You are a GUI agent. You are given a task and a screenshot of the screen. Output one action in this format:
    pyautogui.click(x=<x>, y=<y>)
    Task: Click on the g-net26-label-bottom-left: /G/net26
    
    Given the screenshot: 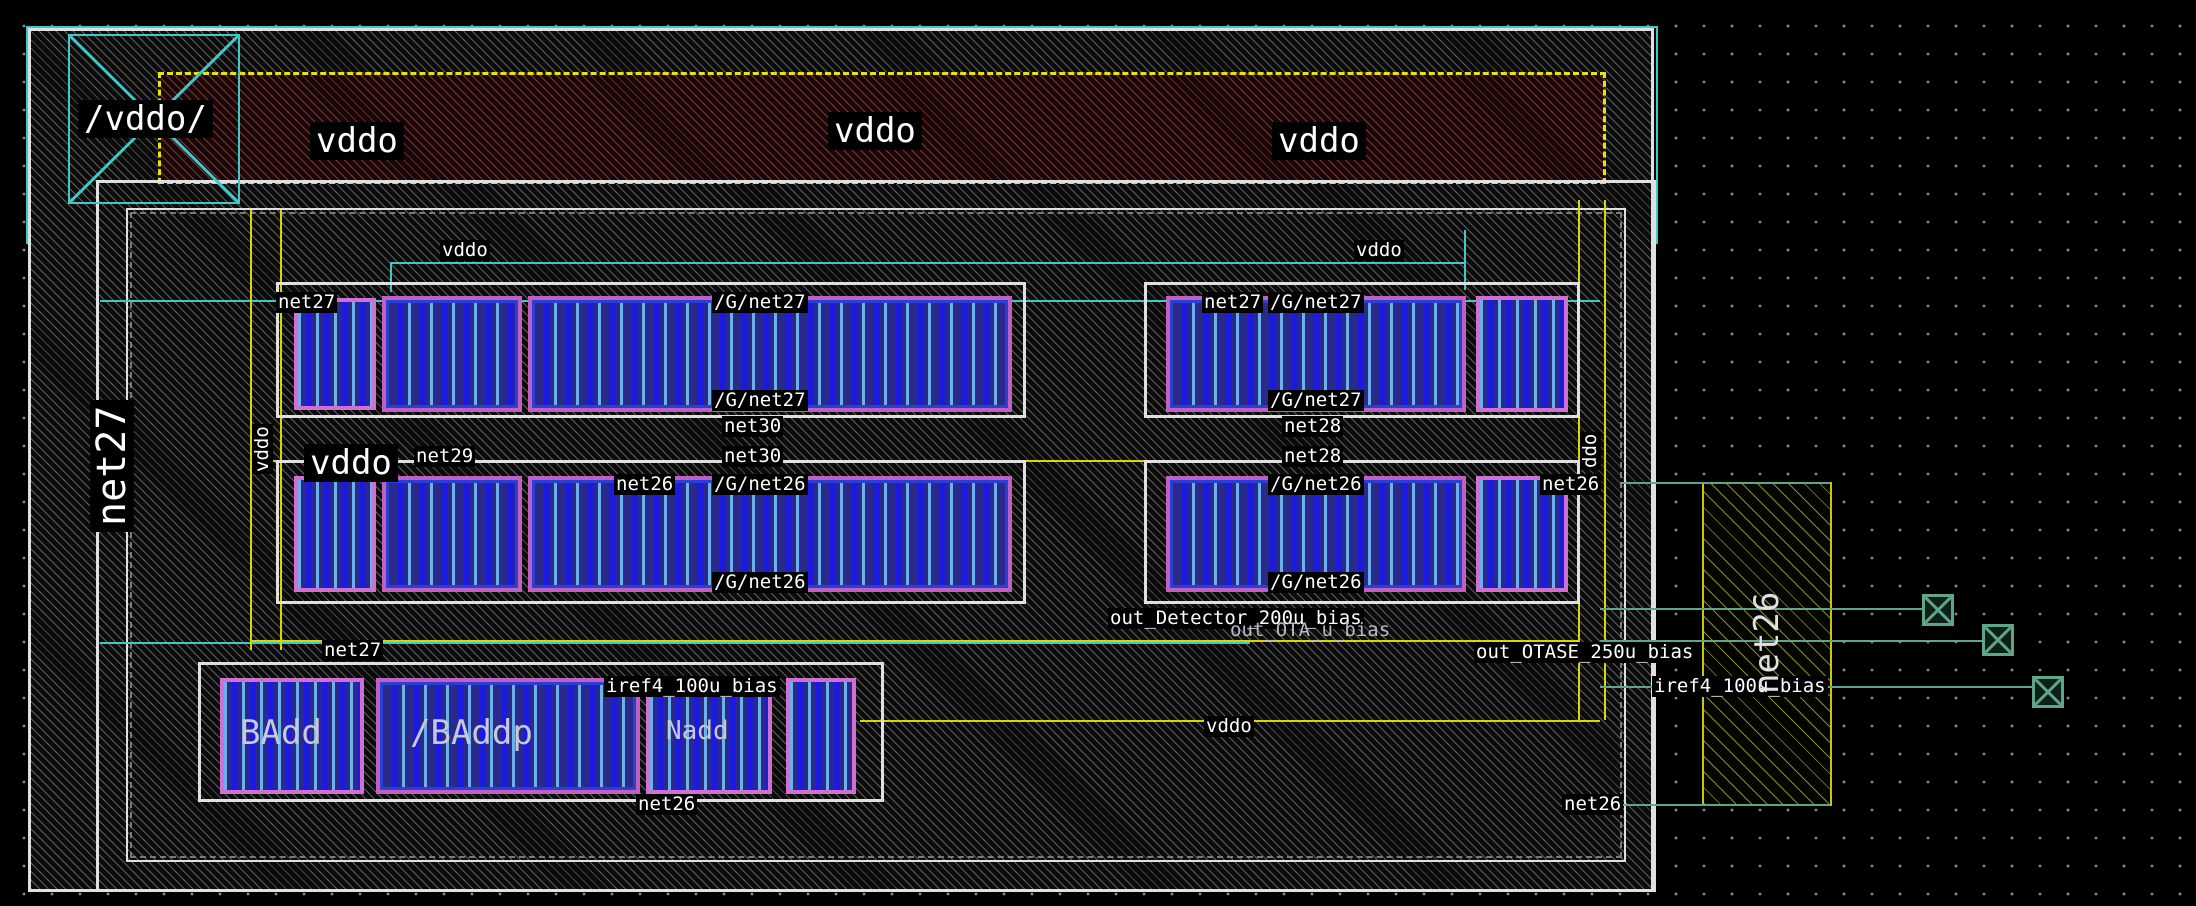 What is the action you would take?
    pyautogui.click(x=760, y=582)
    